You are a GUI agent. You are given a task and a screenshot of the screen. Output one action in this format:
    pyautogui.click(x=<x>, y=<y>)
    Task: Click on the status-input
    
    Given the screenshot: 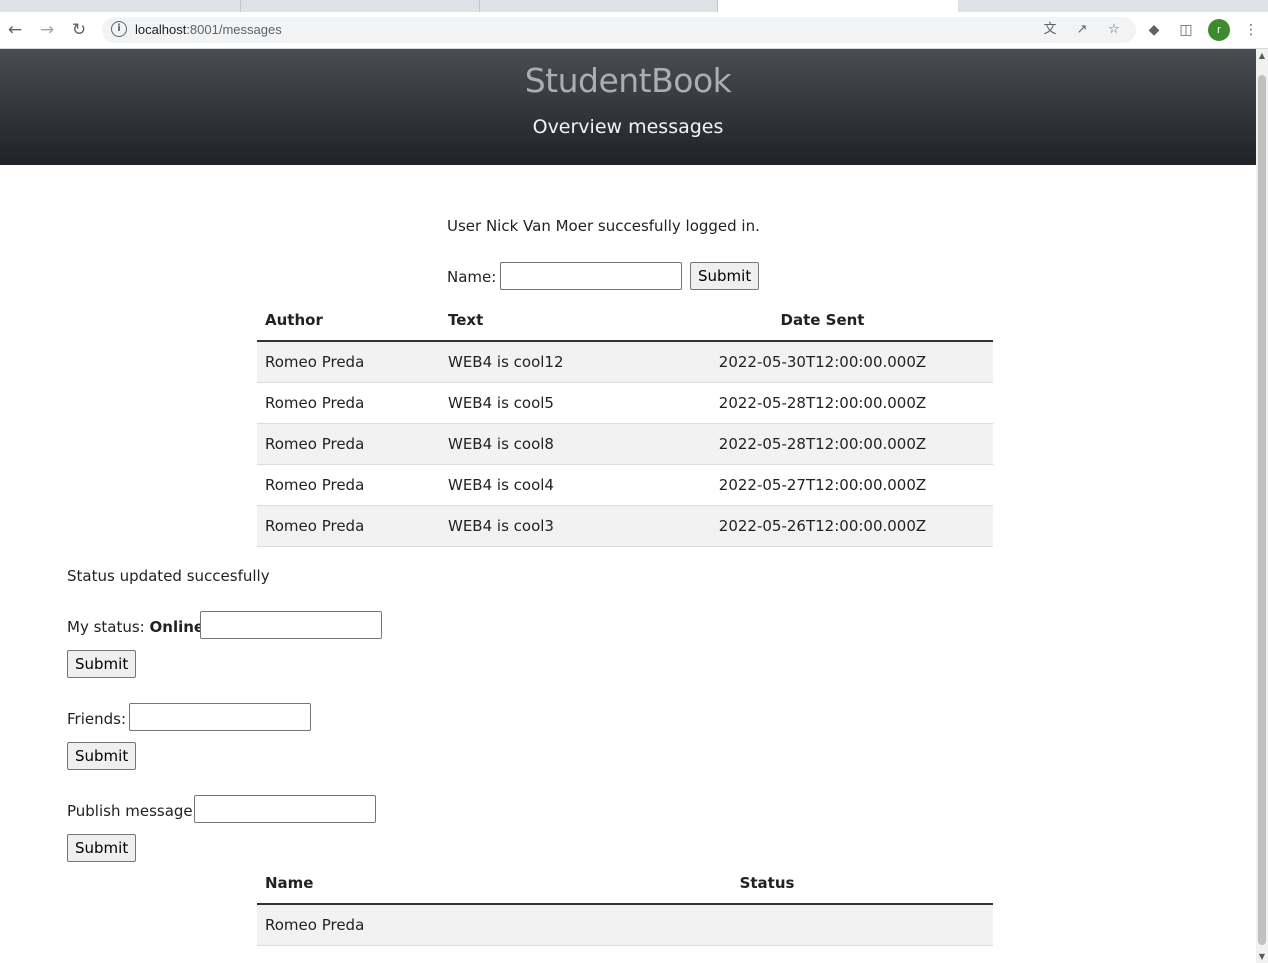 What is the action you would take?
    pyautogui.click(x=291, y=625)
    